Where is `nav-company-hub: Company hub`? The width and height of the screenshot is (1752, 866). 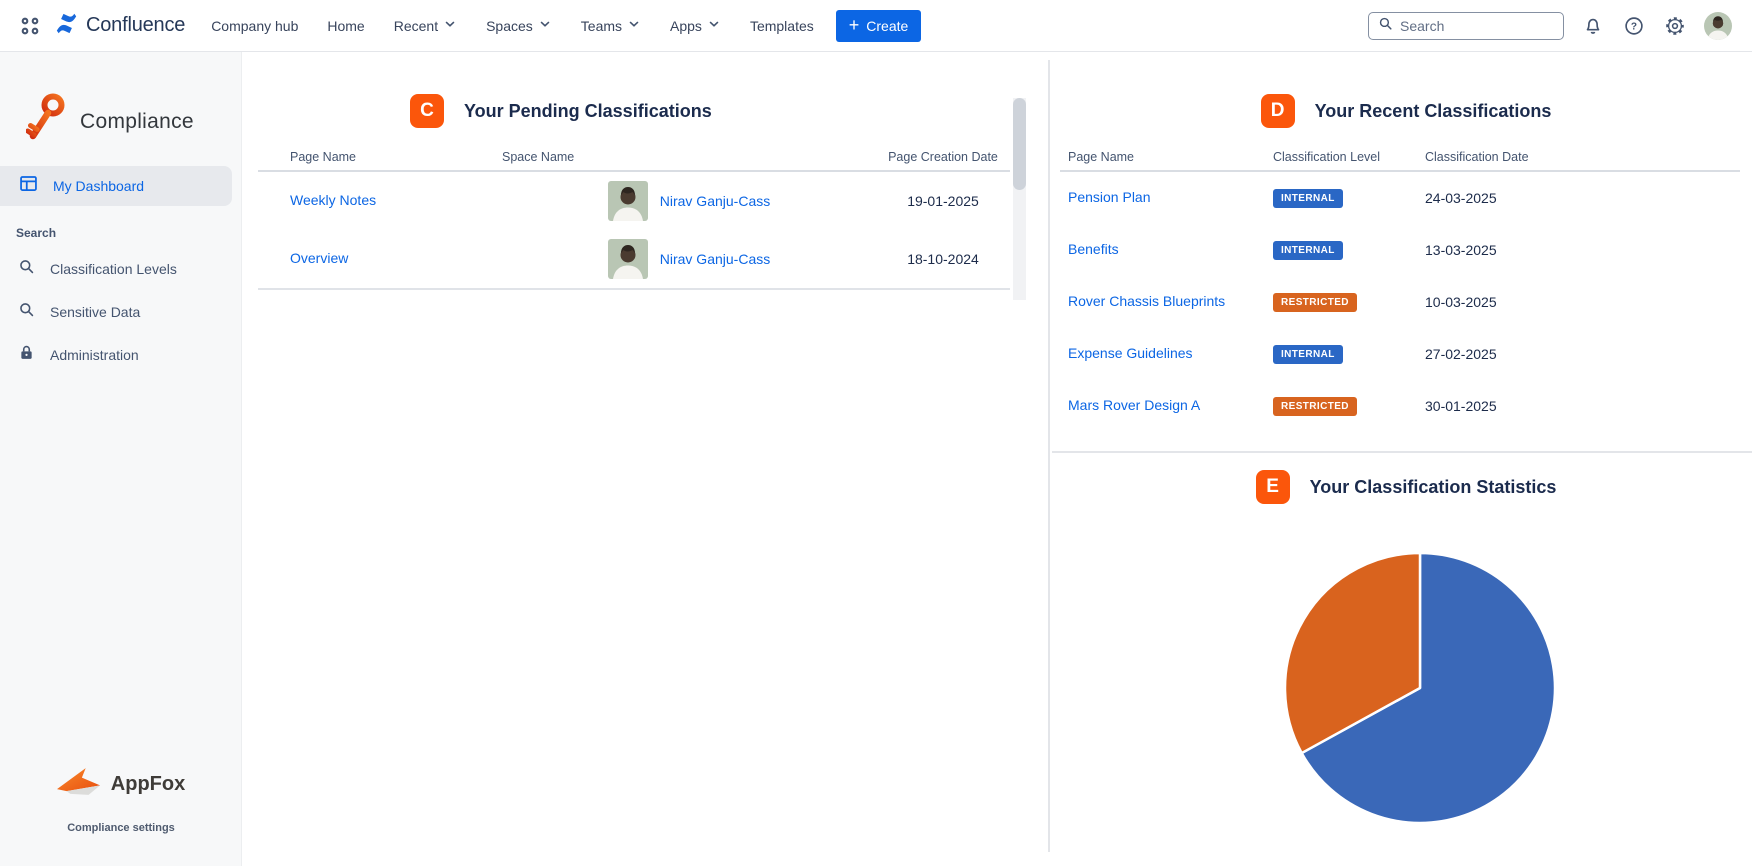 nav-company-hub: Company hub is located at coordinates (254, 26).